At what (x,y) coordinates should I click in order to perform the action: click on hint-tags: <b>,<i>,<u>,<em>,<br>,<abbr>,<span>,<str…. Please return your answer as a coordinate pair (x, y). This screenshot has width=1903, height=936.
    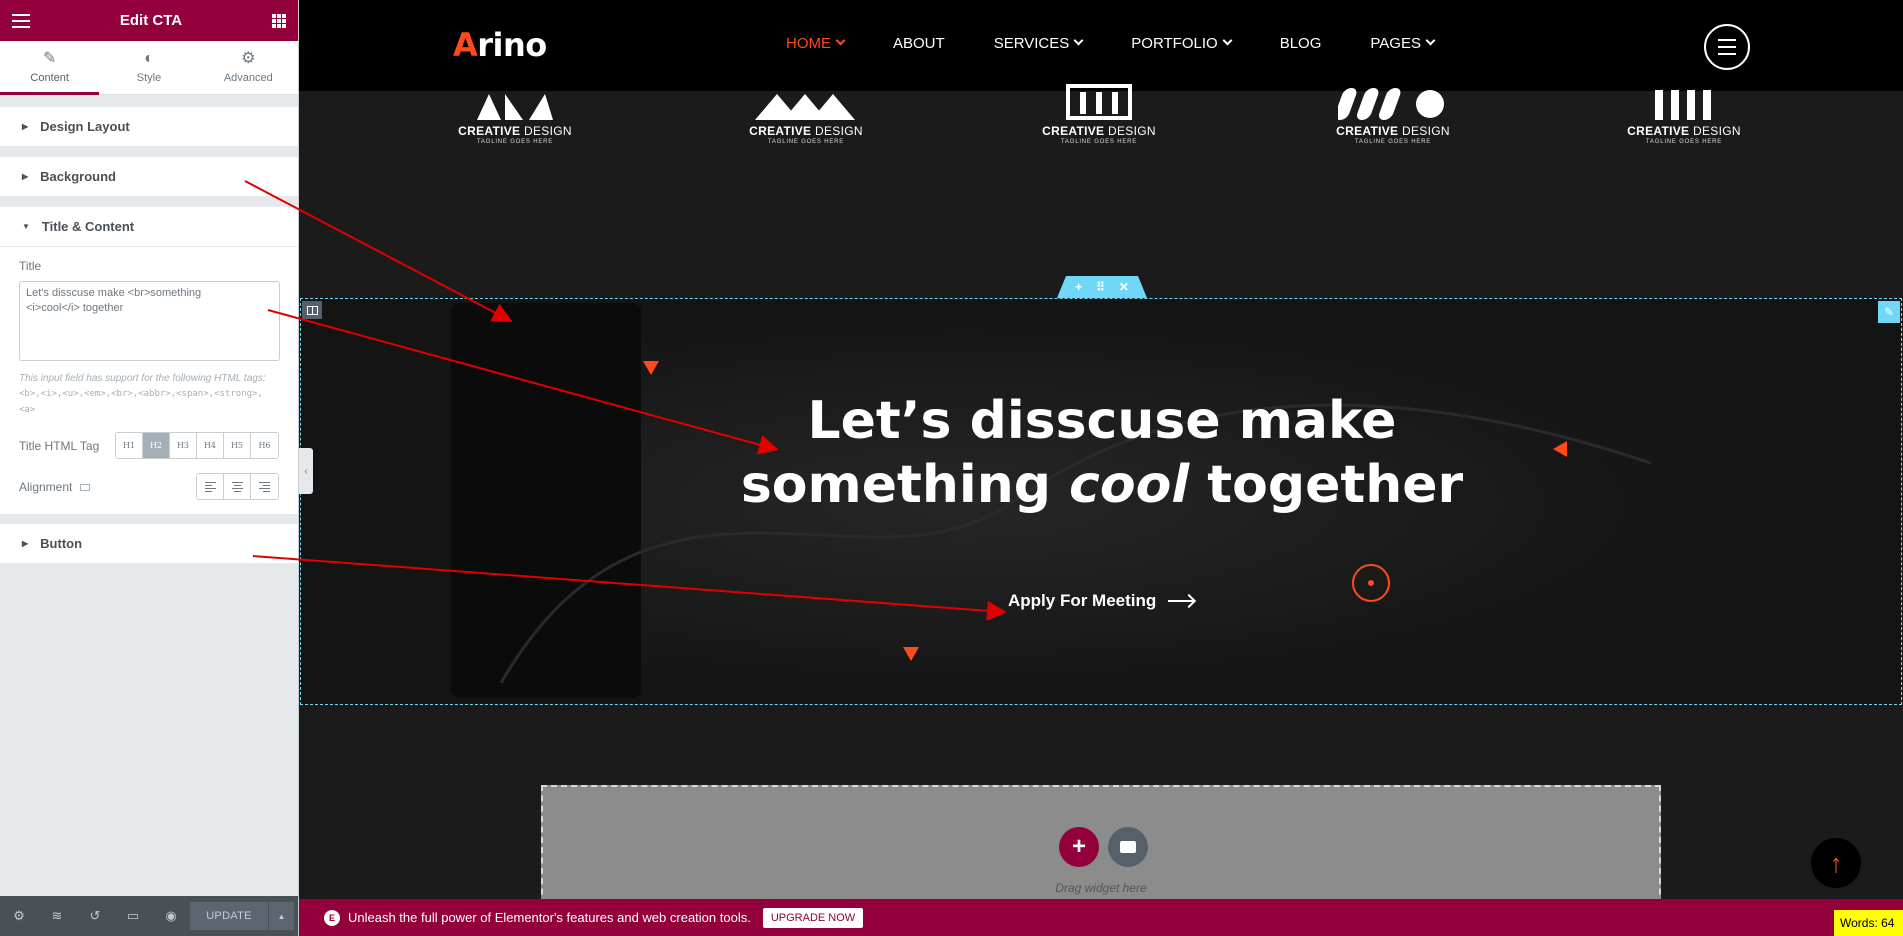
    Looking at the image, I should click on (141, 402).